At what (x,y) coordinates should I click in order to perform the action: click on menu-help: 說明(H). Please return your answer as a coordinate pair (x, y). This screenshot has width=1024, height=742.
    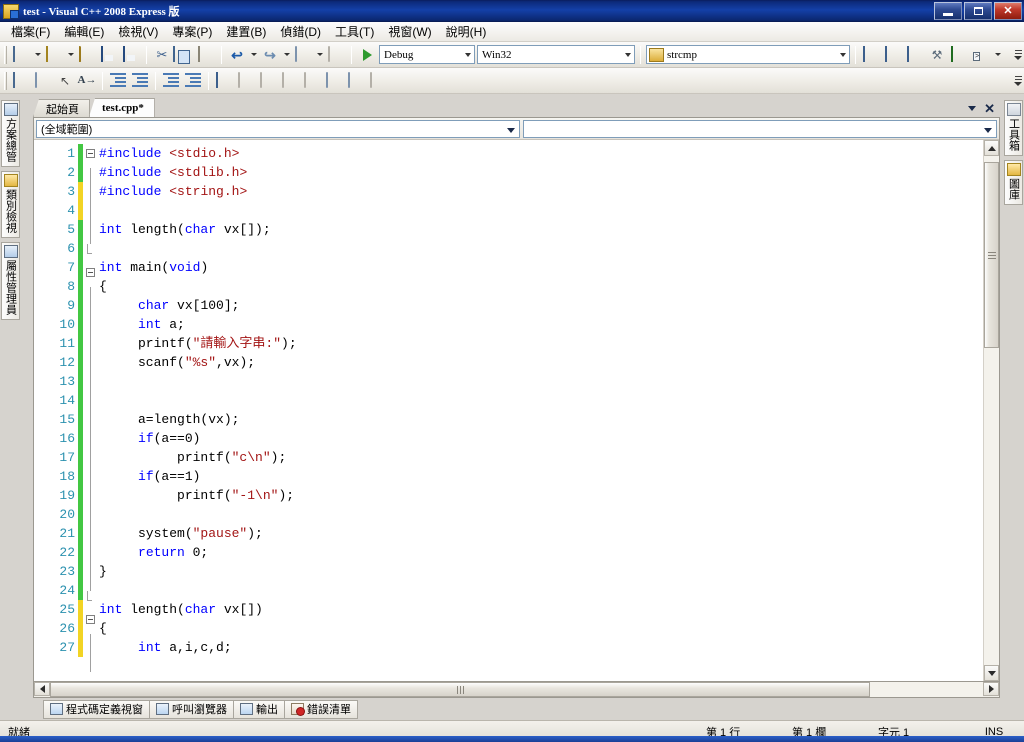
    Looking at the image, I should click on (466, 31).